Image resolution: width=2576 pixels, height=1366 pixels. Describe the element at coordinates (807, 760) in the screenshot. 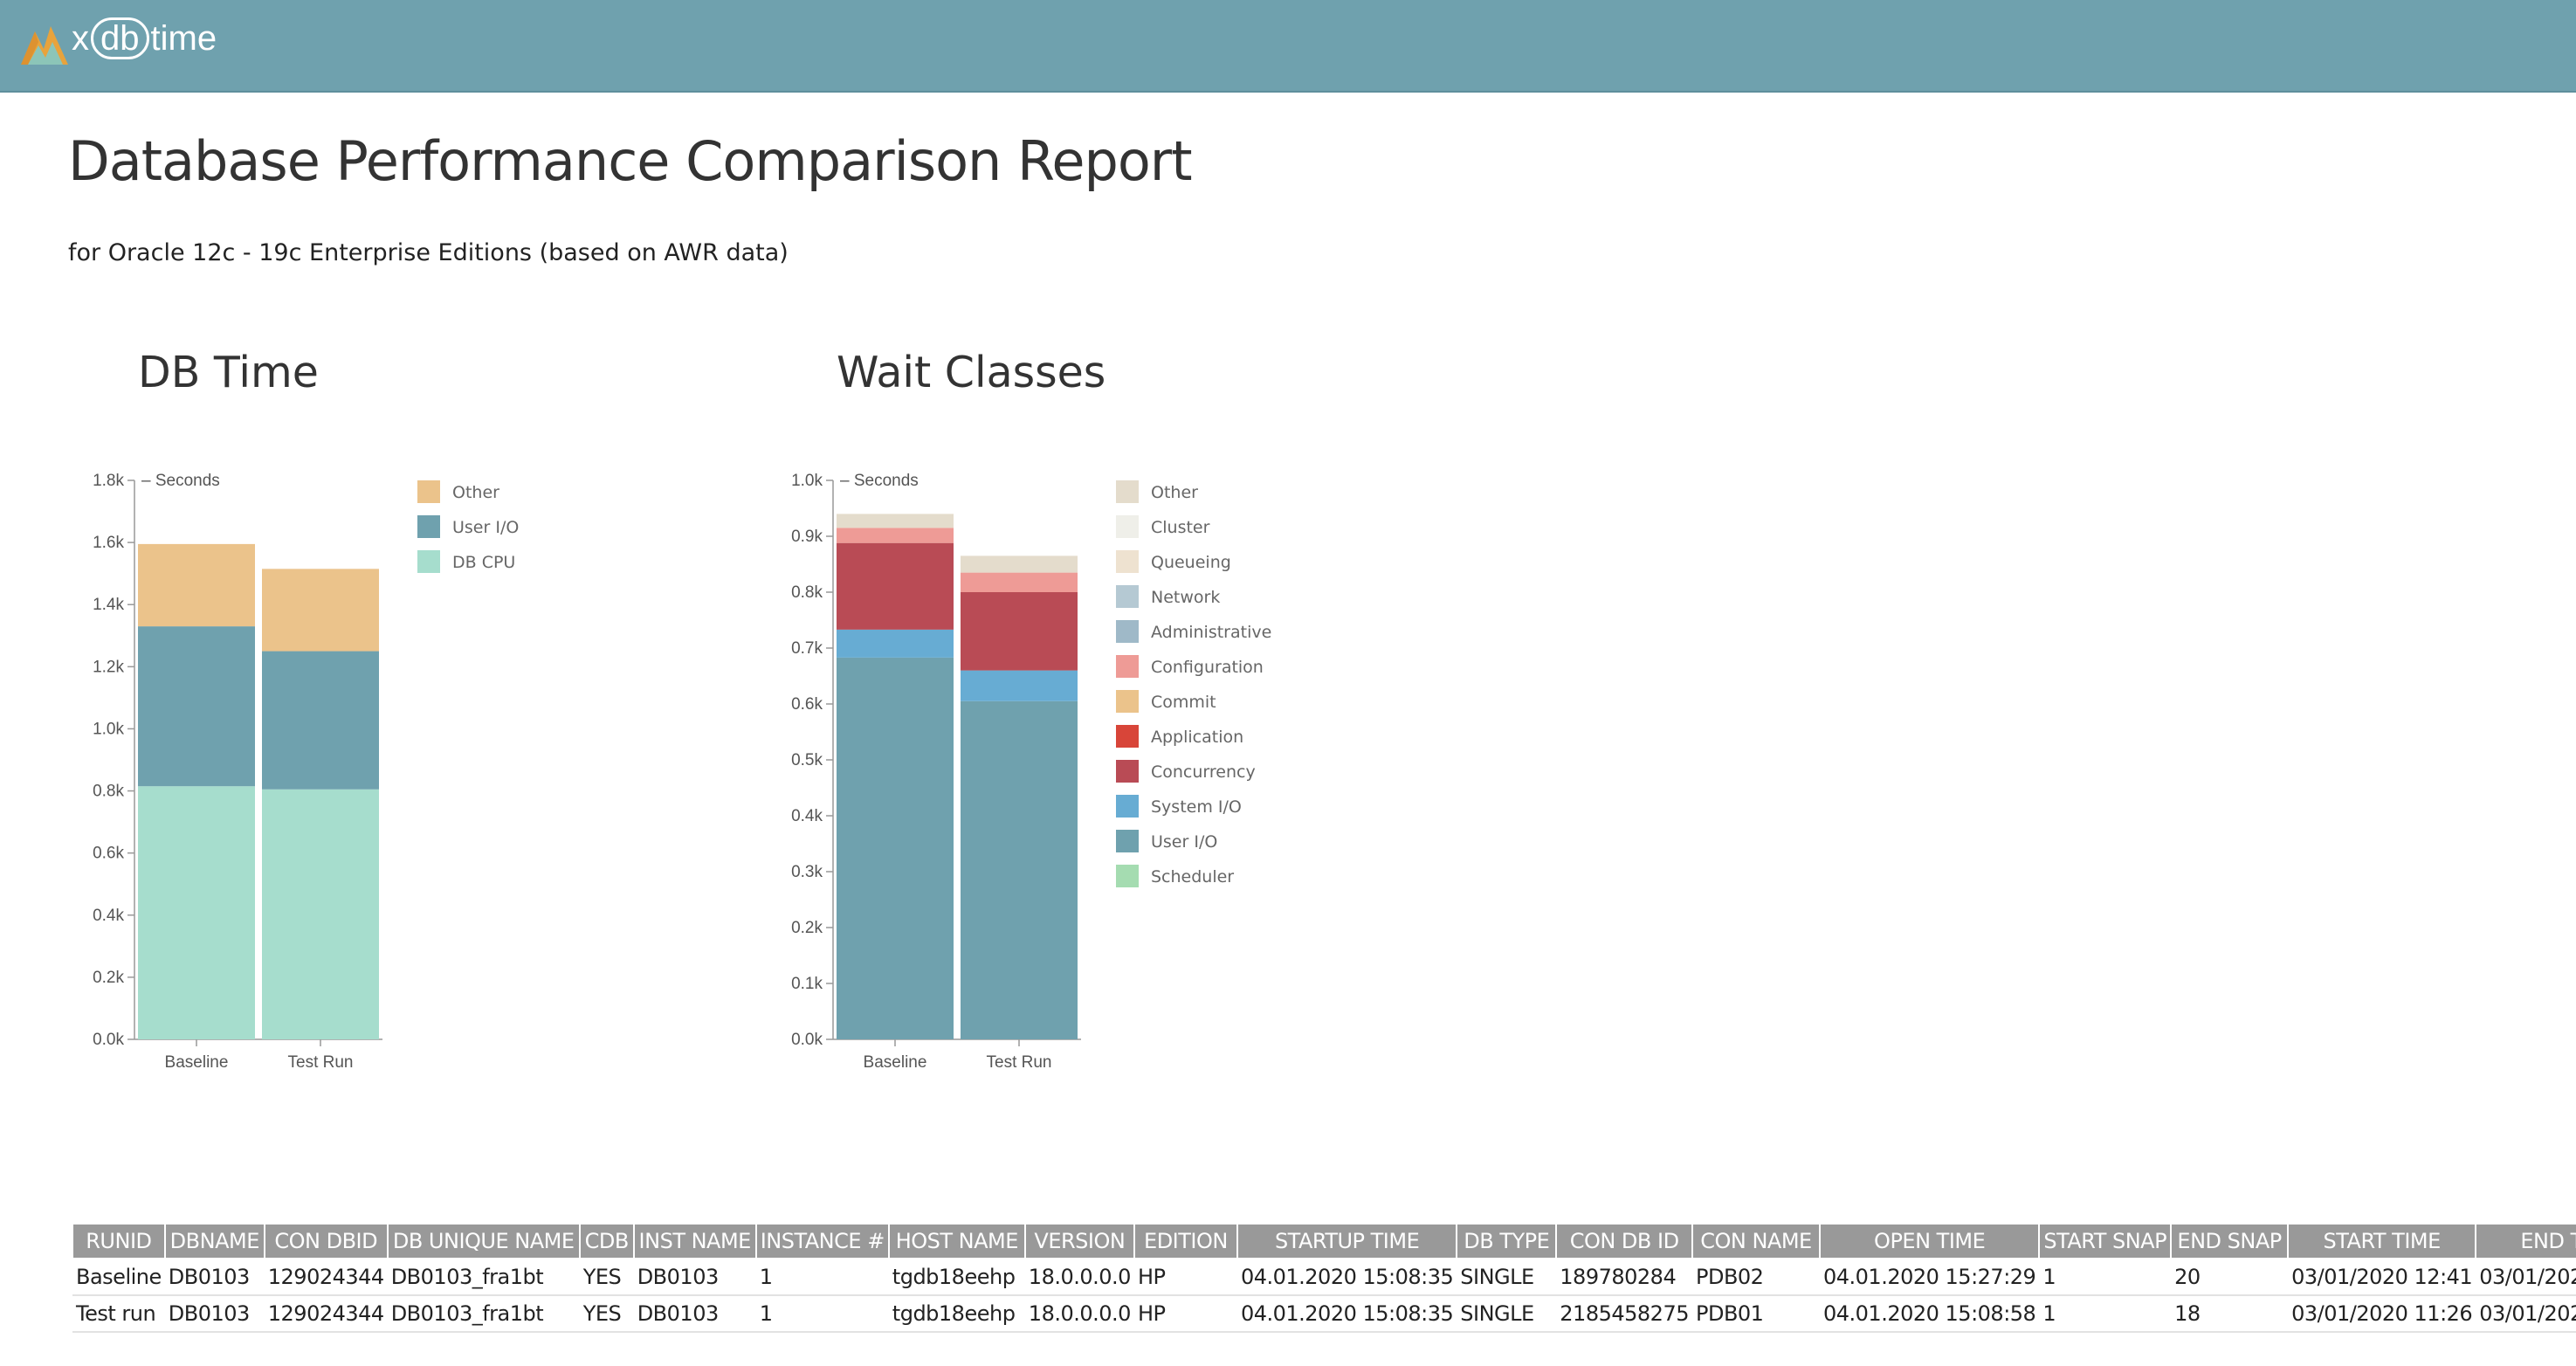

I see `wait-classes-y-tick-label: 0.5k` at that location.